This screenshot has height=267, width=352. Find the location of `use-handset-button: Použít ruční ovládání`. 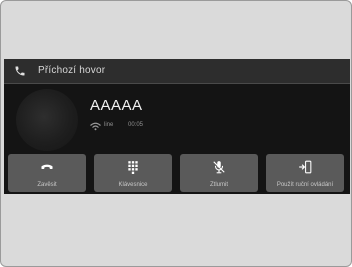

use-handset-button: Použít ruční ovládání is located at coordinates (305, 173).